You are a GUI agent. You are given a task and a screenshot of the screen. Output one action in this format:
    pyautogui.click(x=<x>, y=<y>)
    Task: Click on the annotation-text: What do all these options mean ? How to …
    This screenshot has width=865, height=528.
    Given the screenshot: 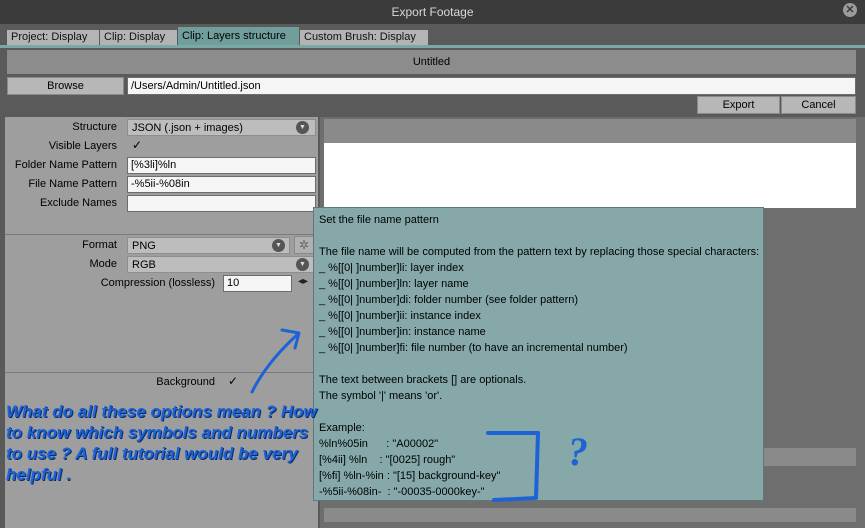 What is the action you would take?
    pyautogui.click(x=161, y=443)
    